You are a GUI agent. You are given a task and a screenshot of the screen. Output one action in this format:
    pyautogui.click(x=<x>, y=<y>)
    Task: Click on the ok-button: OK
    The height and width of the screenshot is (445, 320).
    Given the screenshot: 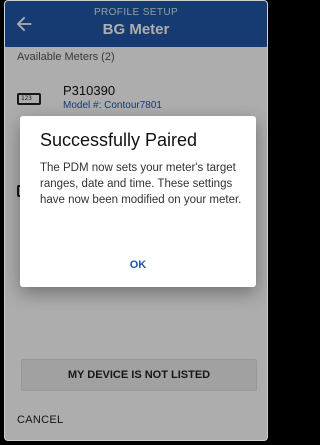 What is the action you would take?
    pyautogui.click(x=138, y=265)
    